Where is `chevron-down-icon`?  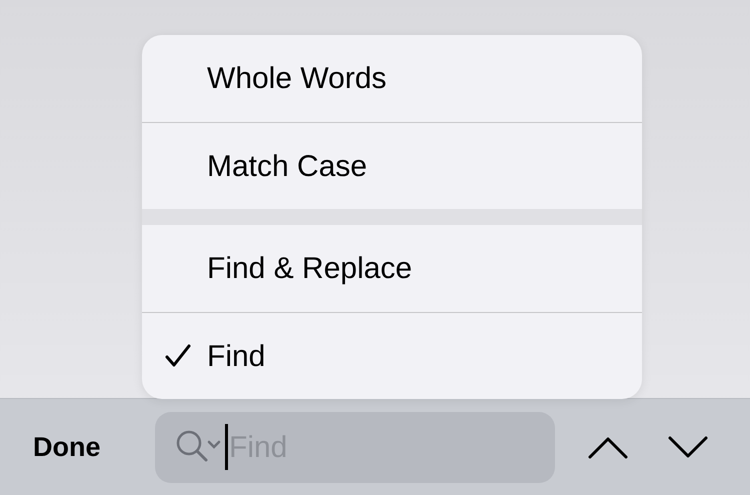 chevron-down-icon is located at coordinates (688, 447).